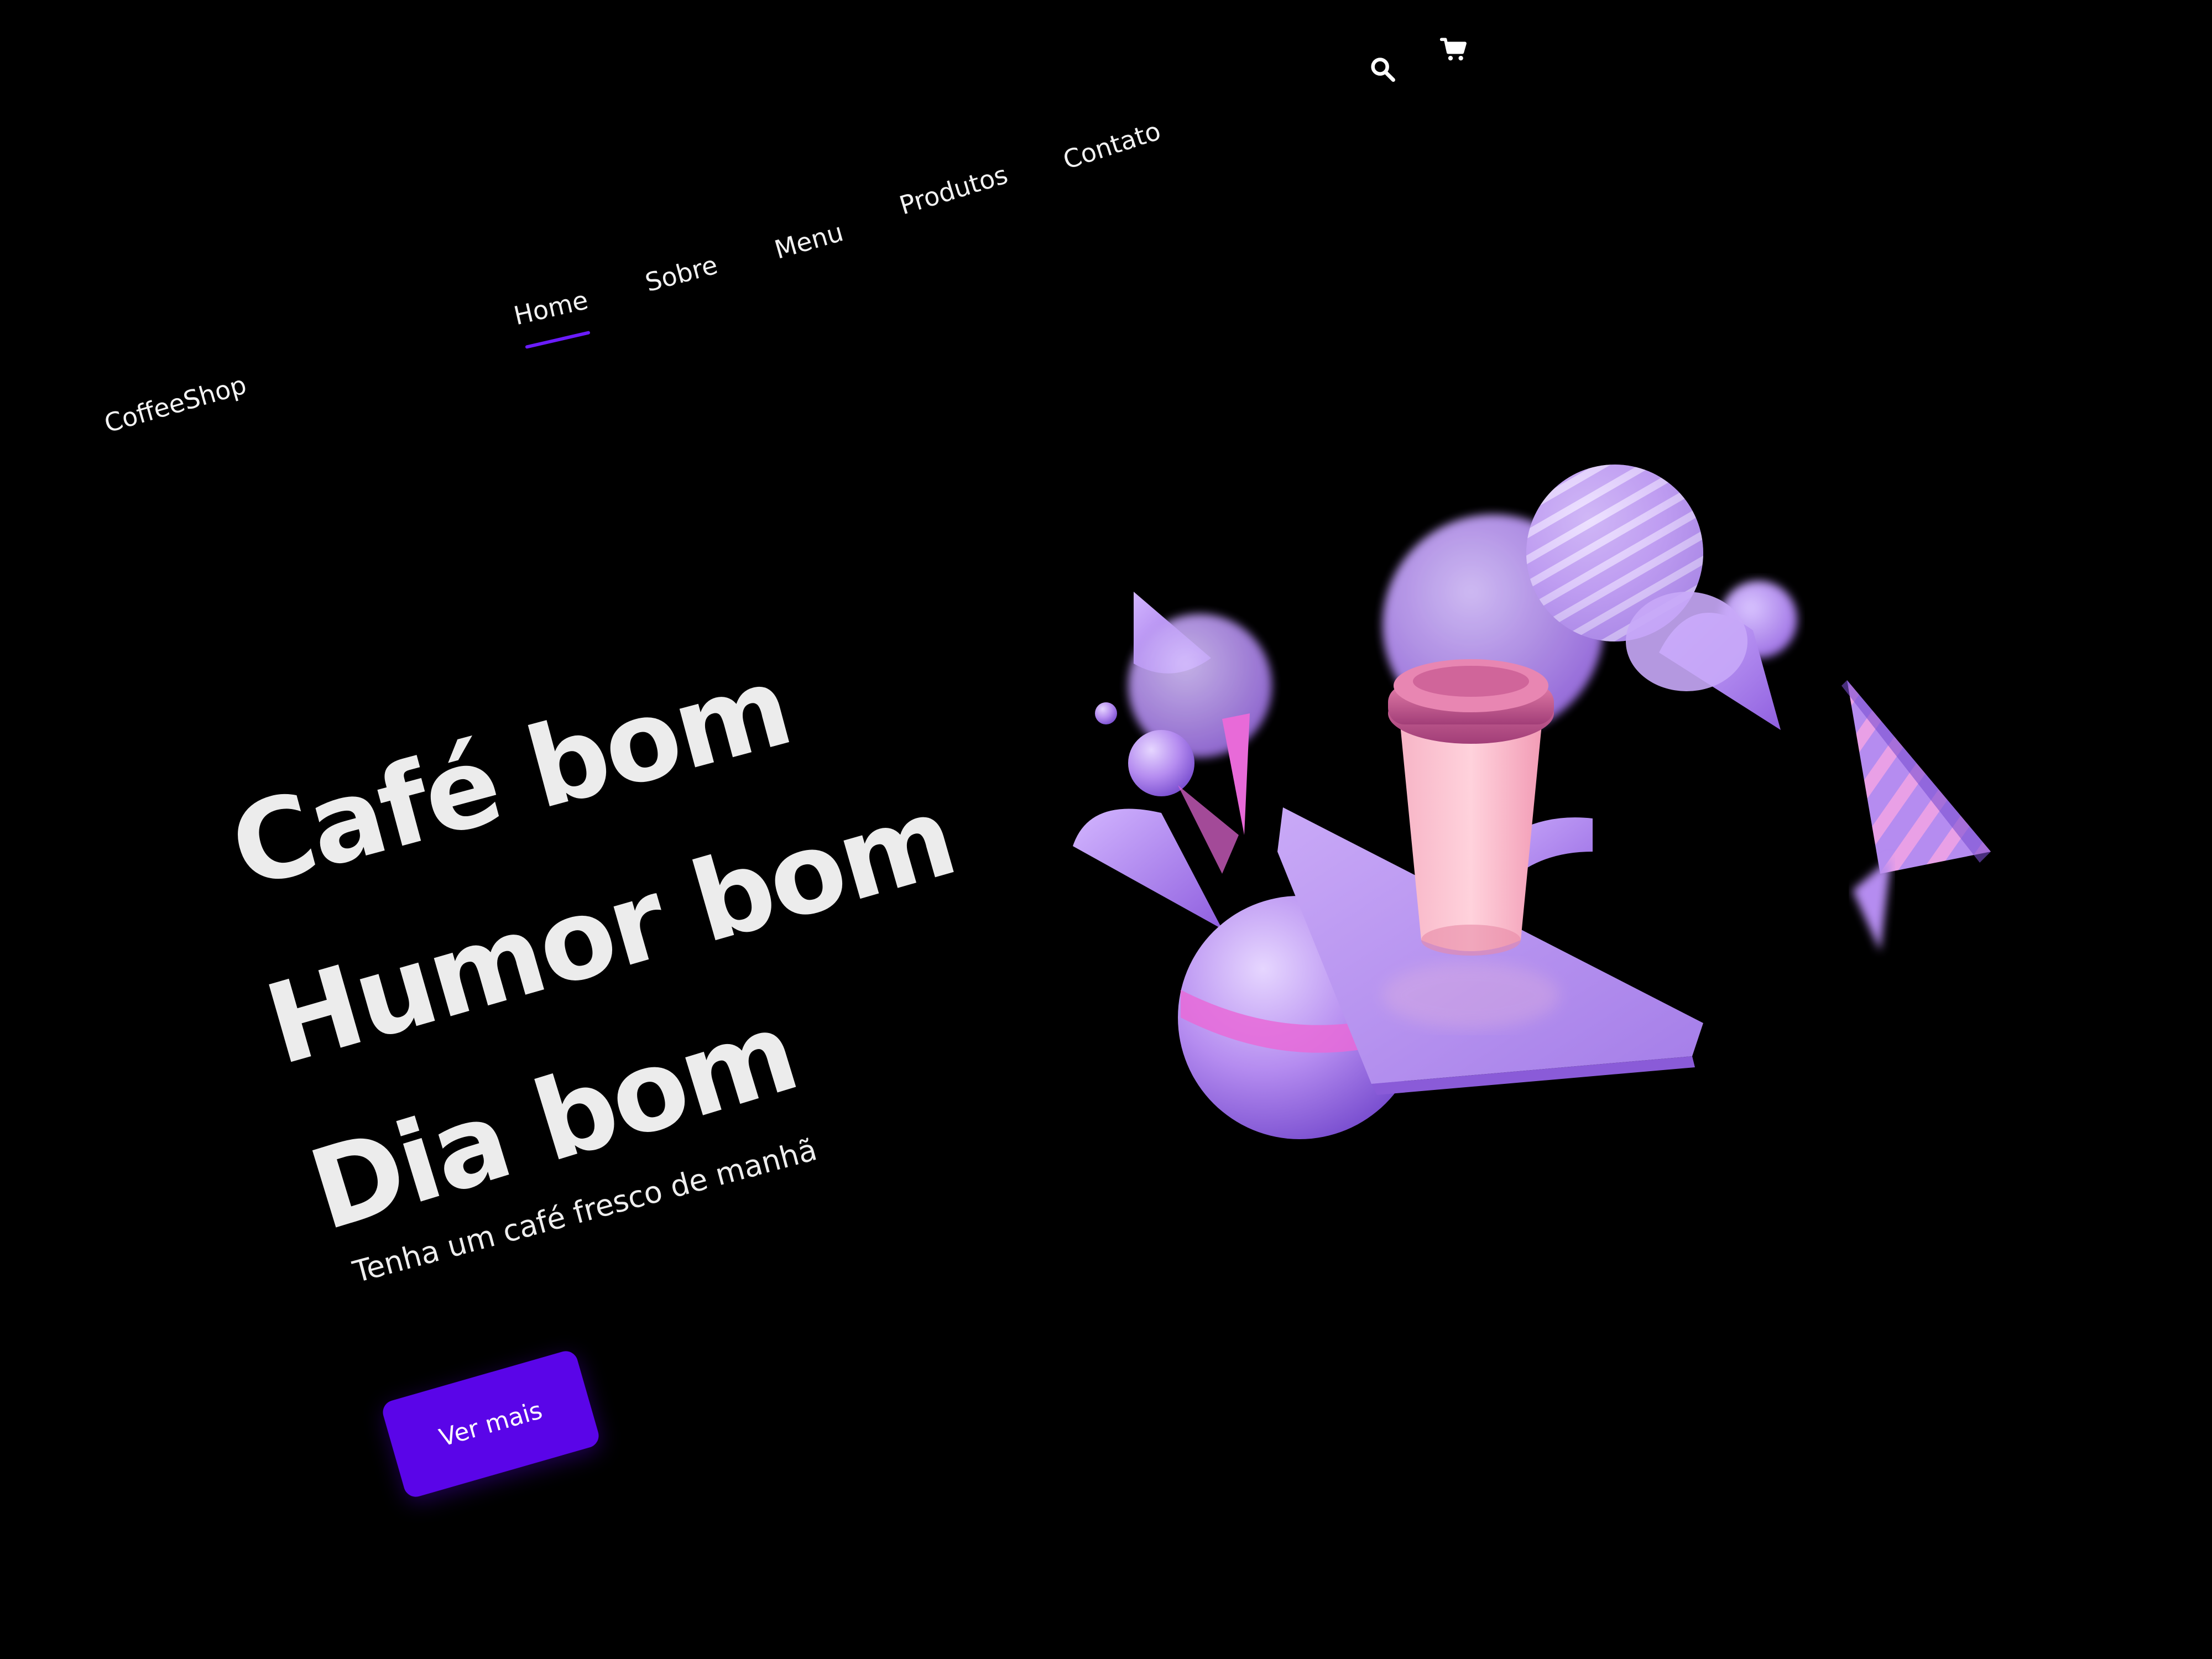 Image resolution: width=2212 pixels, height=1659 pixels. Describe the element at coordinates (809, 241) in the screenshot. I see `nav-item-menu: Menu` at that location.